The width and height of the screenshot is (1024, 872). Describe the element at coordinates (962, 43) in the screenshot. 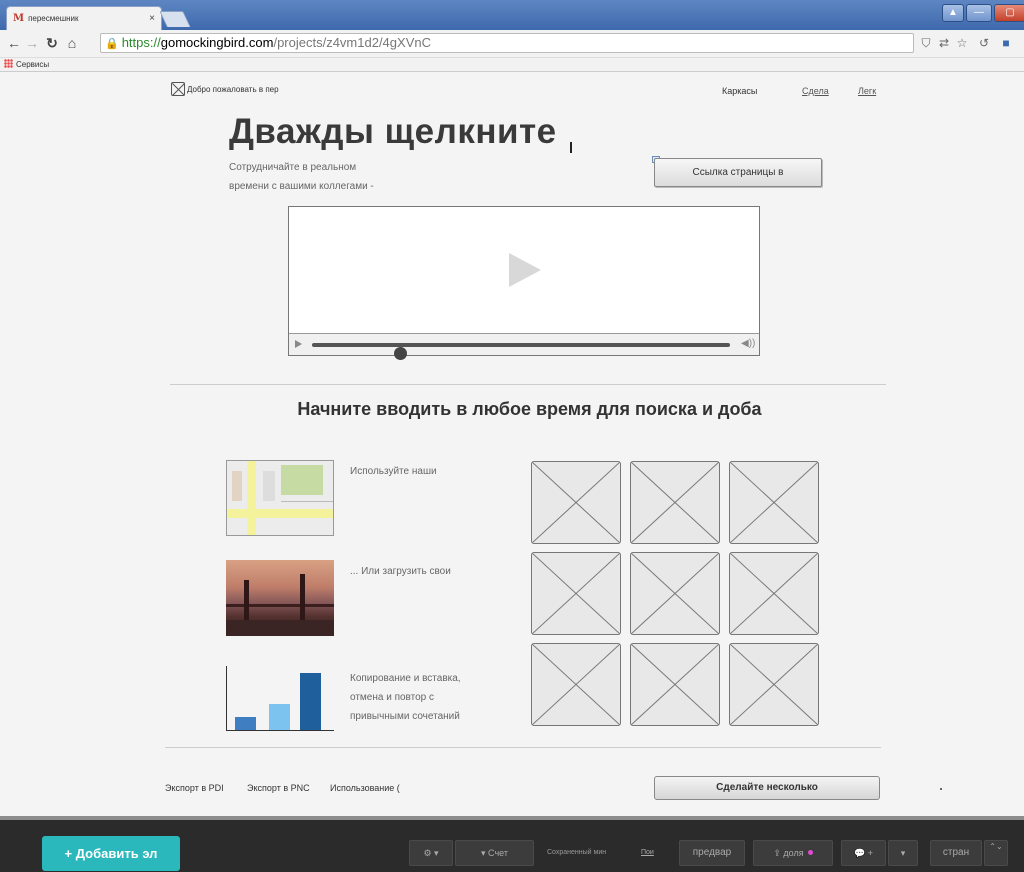

I see `bookmark-star-icon: ☆` at that location.